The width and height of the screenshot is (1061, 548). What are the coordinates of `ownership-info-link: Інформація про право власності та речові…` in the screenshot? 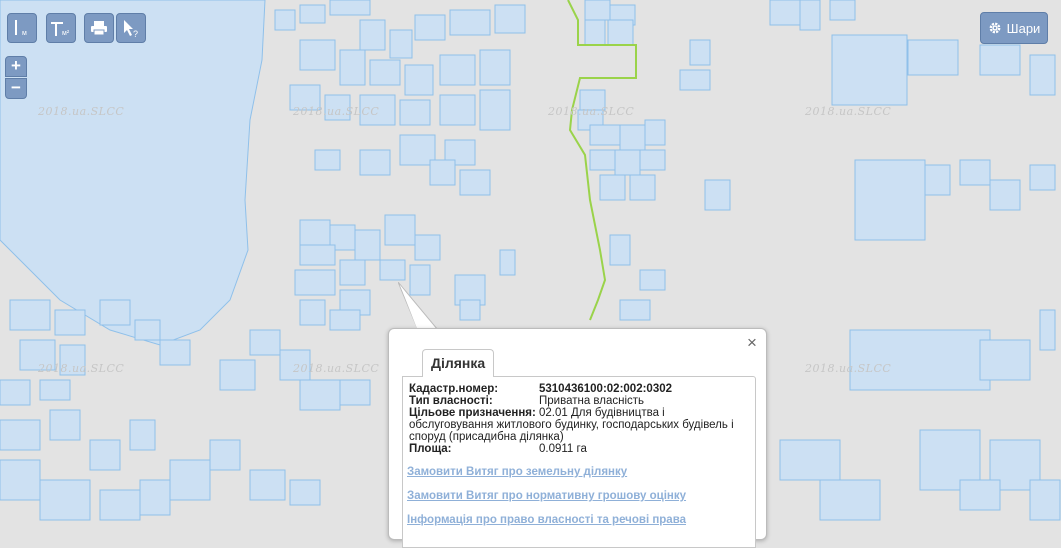 It's located at (546, 520).